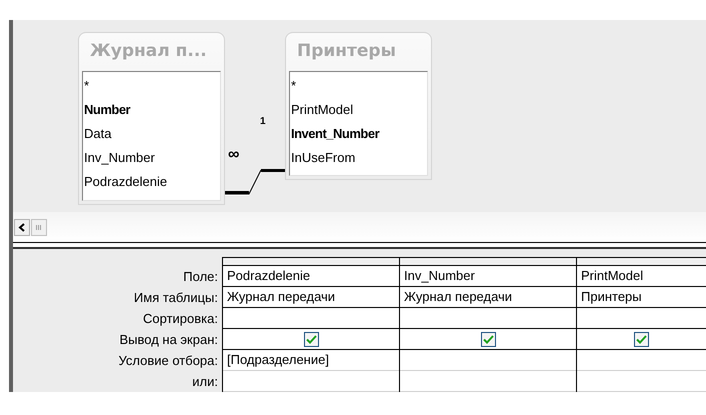 This screenshot has width=706, height=415. Describe the element at coordinates (152, 182) in the screenshot. I see `field-name: Podrazdelenie` at that location.